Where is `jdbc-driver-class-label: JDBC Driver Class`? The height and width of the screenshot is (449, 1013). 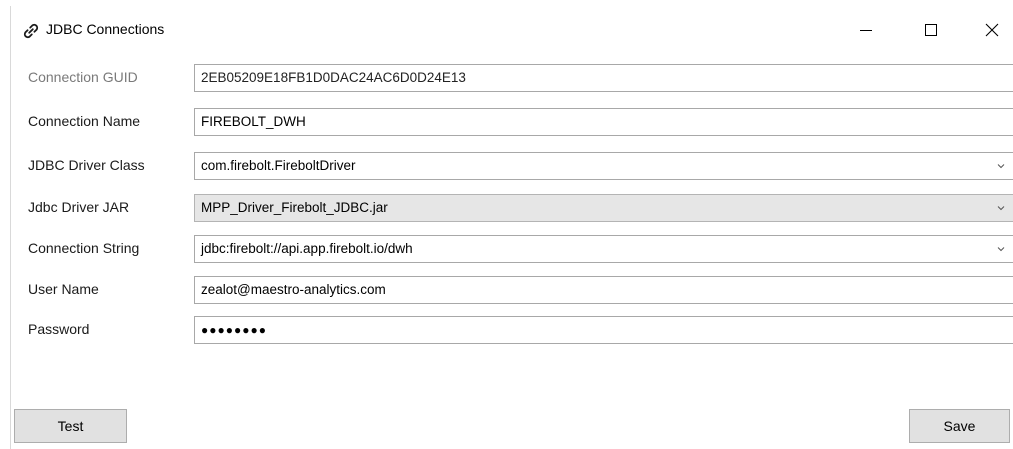 jdbc-driver-class-label: JDBC Driver Class is located at coordinates (86, 165).